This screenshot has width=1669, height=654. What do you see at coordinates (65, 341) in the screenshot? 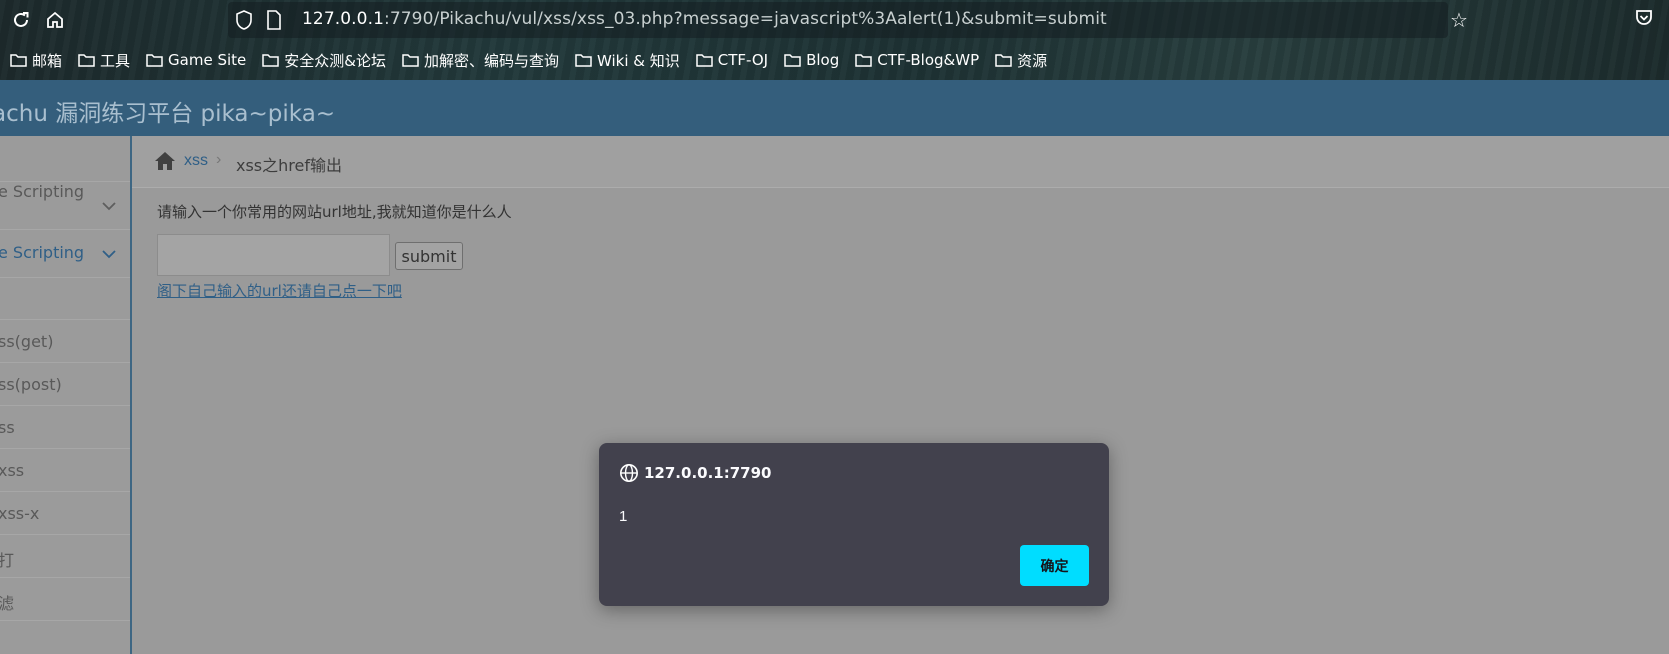
I see `sidebar-subitem: ss(get)` at bounding box center [65, 341].